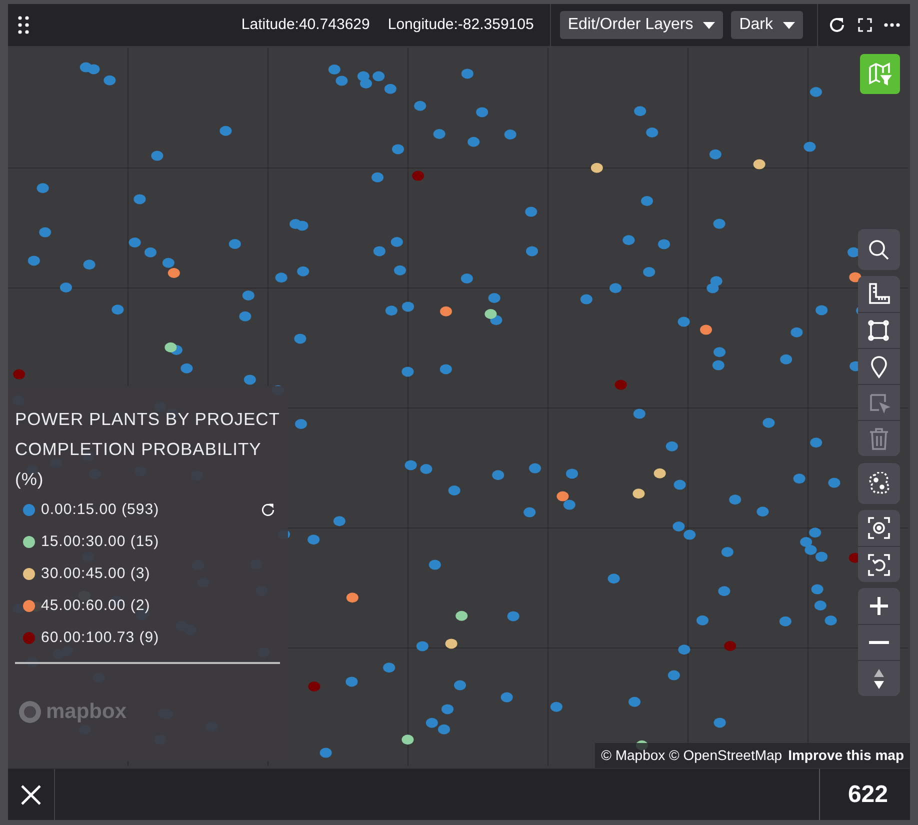 The height and width of the screenshot is (825, 918). I want to click on zoom-out-icon, so click(879, 642).